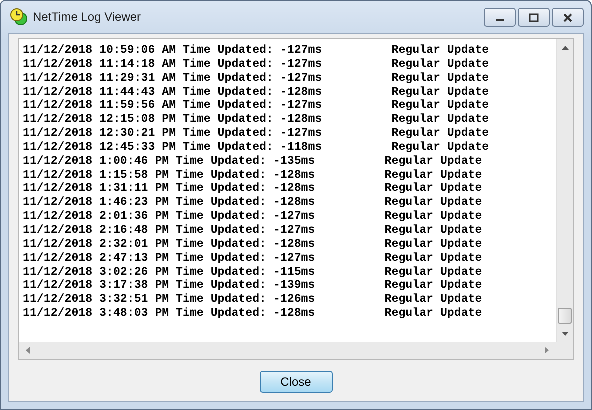 This screenshot has width=592, height=410. What do you see at coordinates (256, 65) in the screenshot?
I see `log-line: 11/12/2018 11:14:18 AM Time Updated: -127ms Regular Update` at bounding box center [256, 65].